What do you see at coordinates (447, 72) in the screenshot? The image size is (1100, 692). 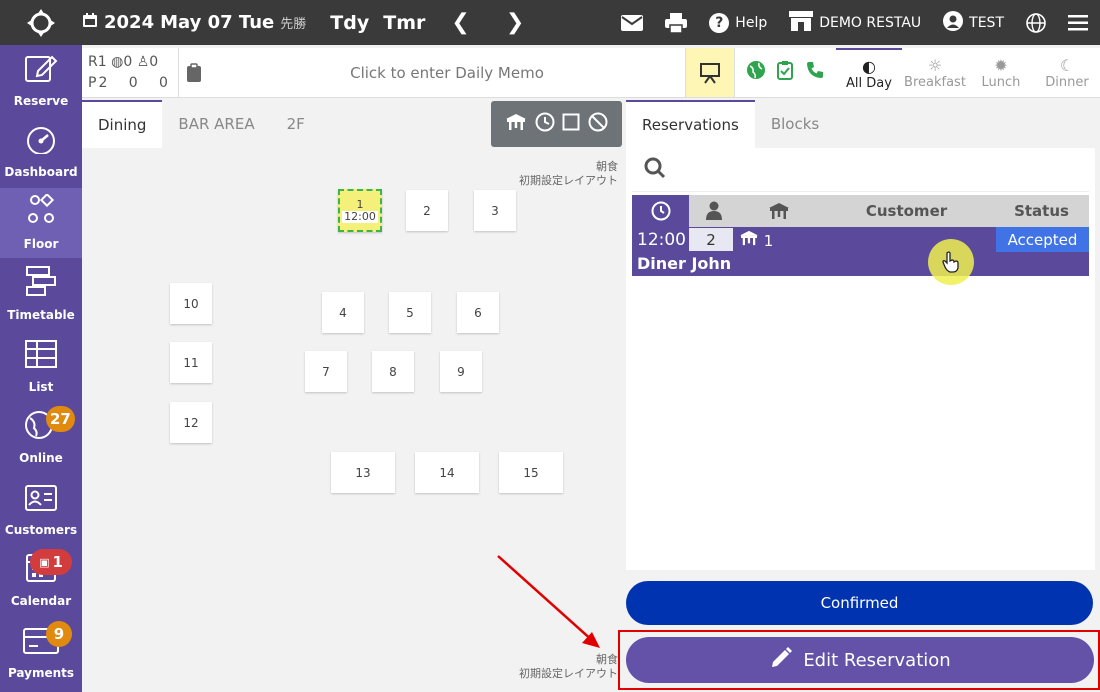 I see `daily-memo-field: Click to enter Daily Memo` at bounding box center [447, 72].